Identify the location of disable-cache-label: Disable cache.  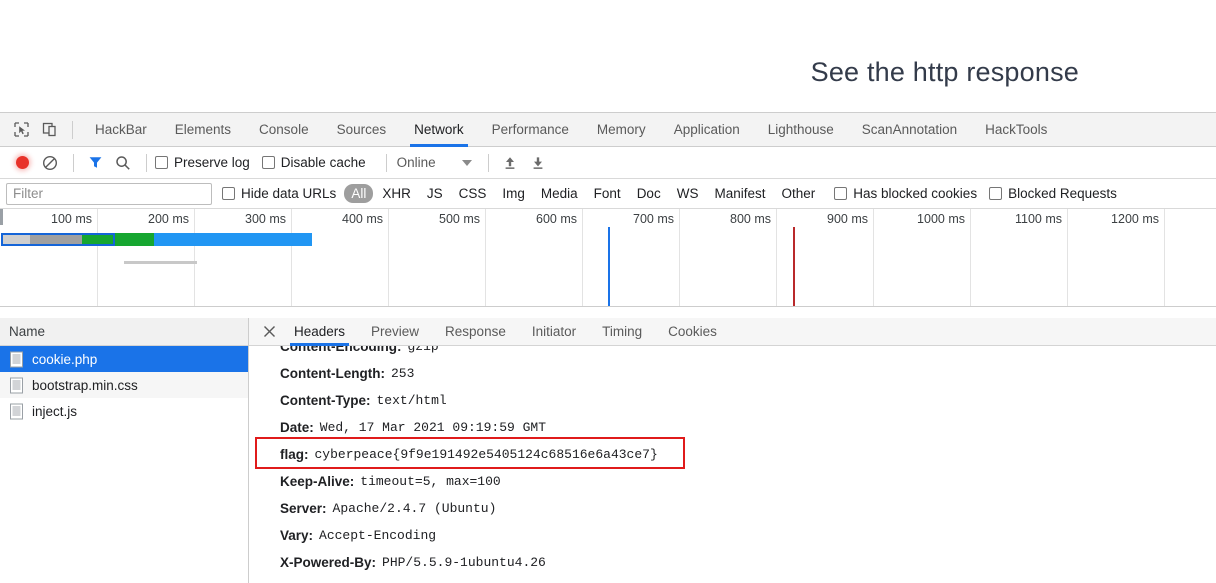
(323, 162).